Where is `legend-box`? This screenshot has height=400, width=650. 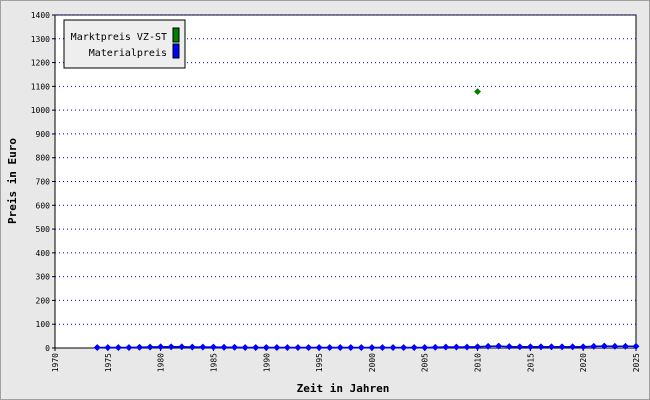
legend-box is located at coordinates (124, 44).